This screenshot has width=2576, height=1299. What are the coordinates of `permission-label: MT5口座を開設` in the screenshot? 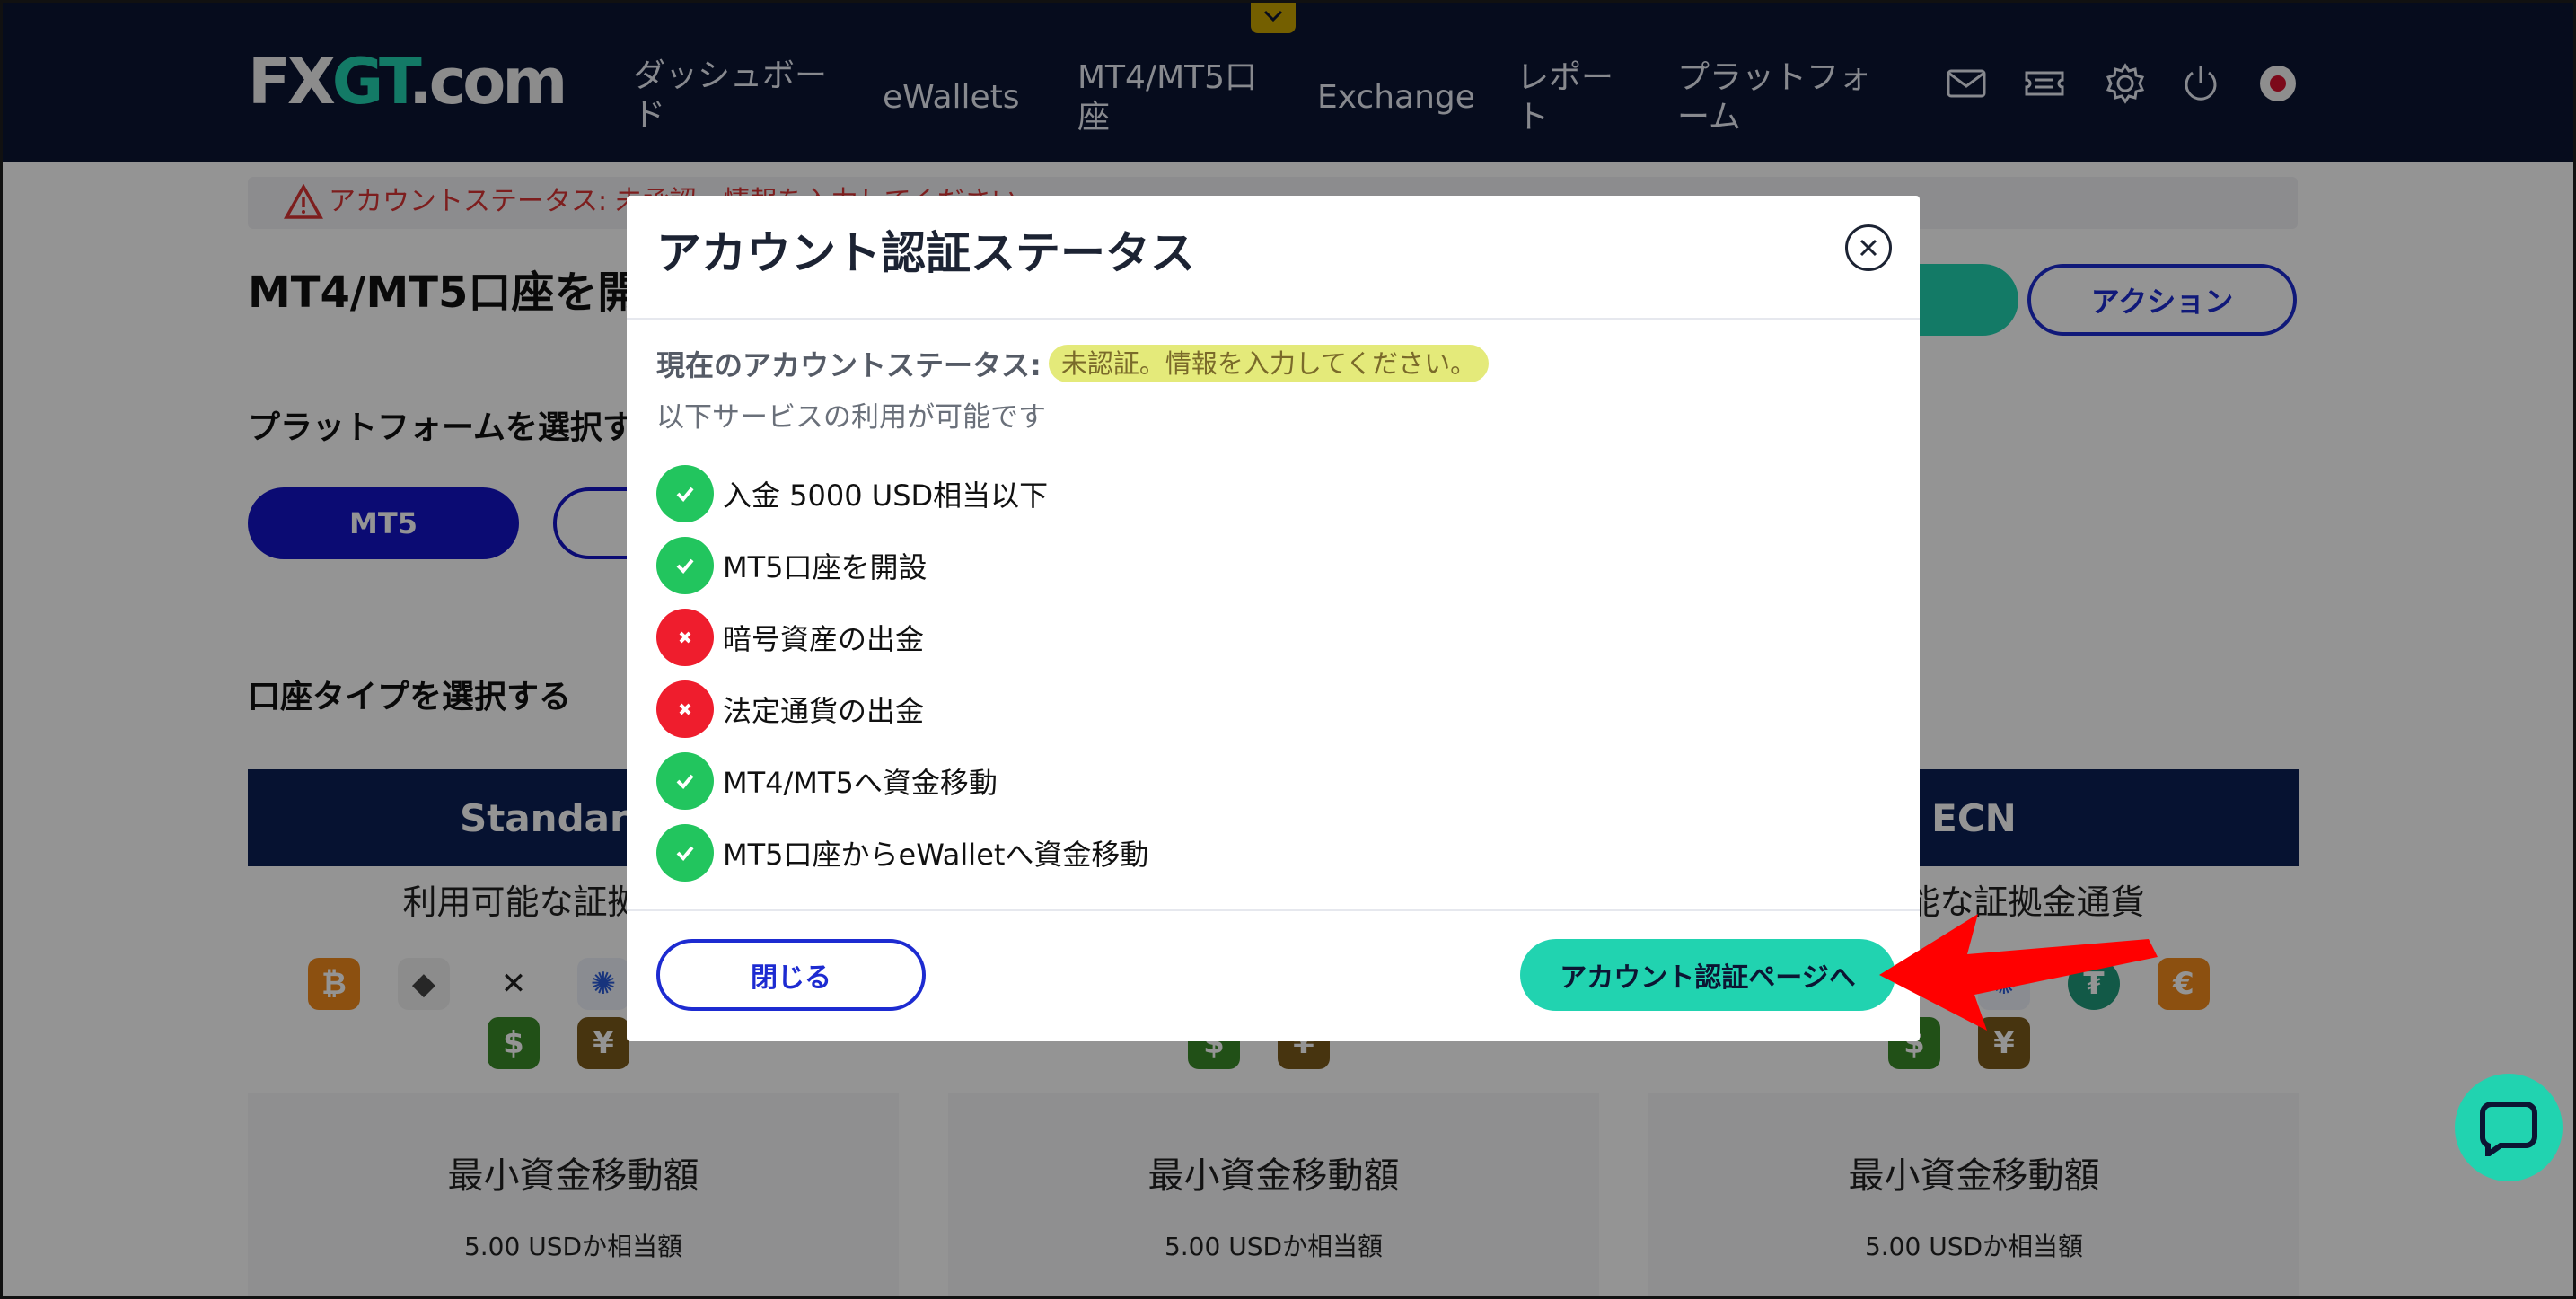 It's located at (825, 567).